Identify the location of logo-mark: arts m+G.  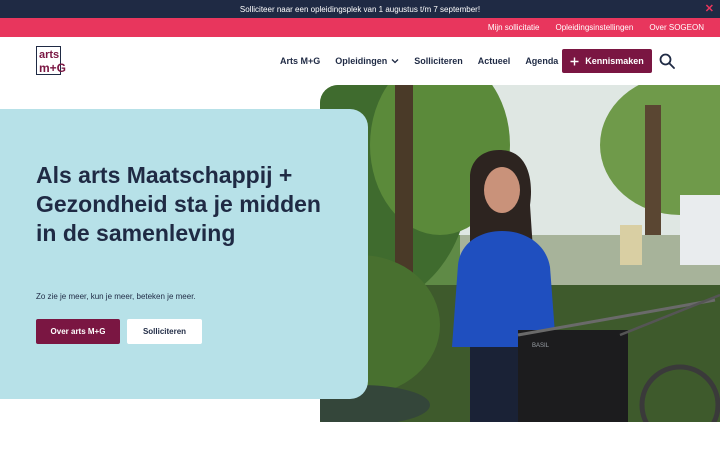
(51, 60).